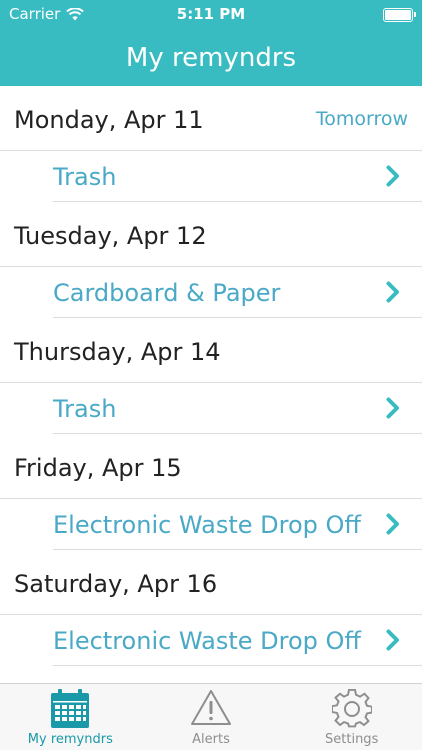 Image resolution: width=422 pixels, height=750 pixels. What do you see at coordinates (211, 118) in the screenshot?
I see `date-header: Monday, Apr 11 Tomorrow` at bounding box center [211, 118].